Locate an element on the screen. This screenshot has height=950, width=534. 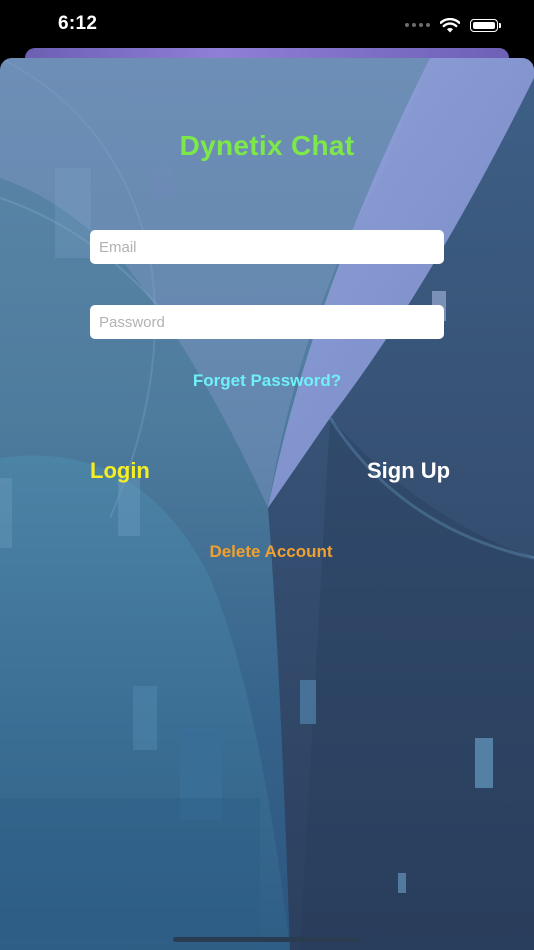
login-button: Login is located at coordinates (120, 471).